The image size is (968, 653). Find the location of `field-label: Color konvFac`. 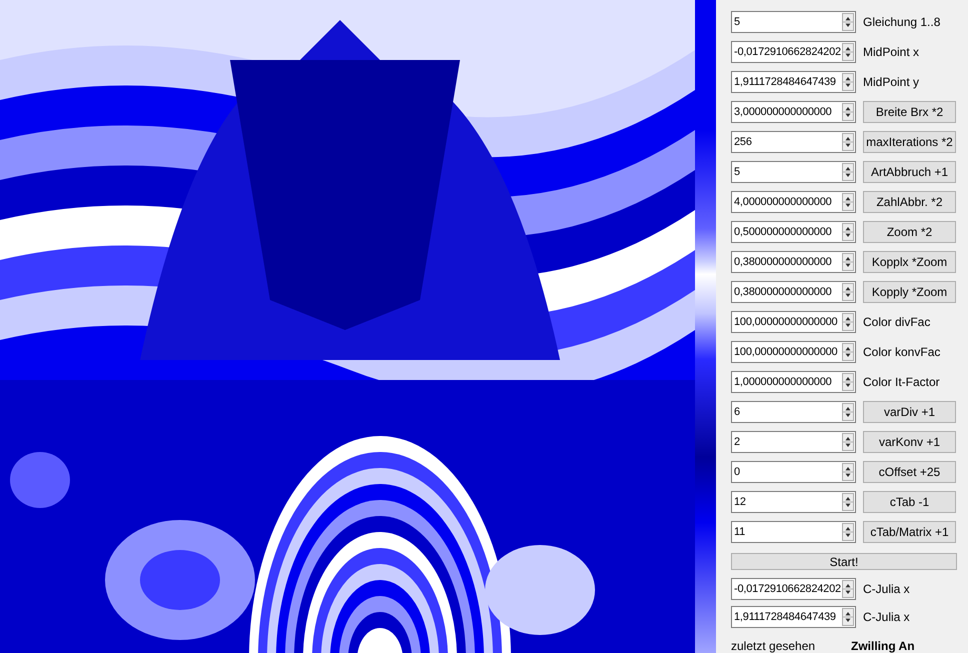

field-label: Color konvFac is located at coordinates (901, 352).